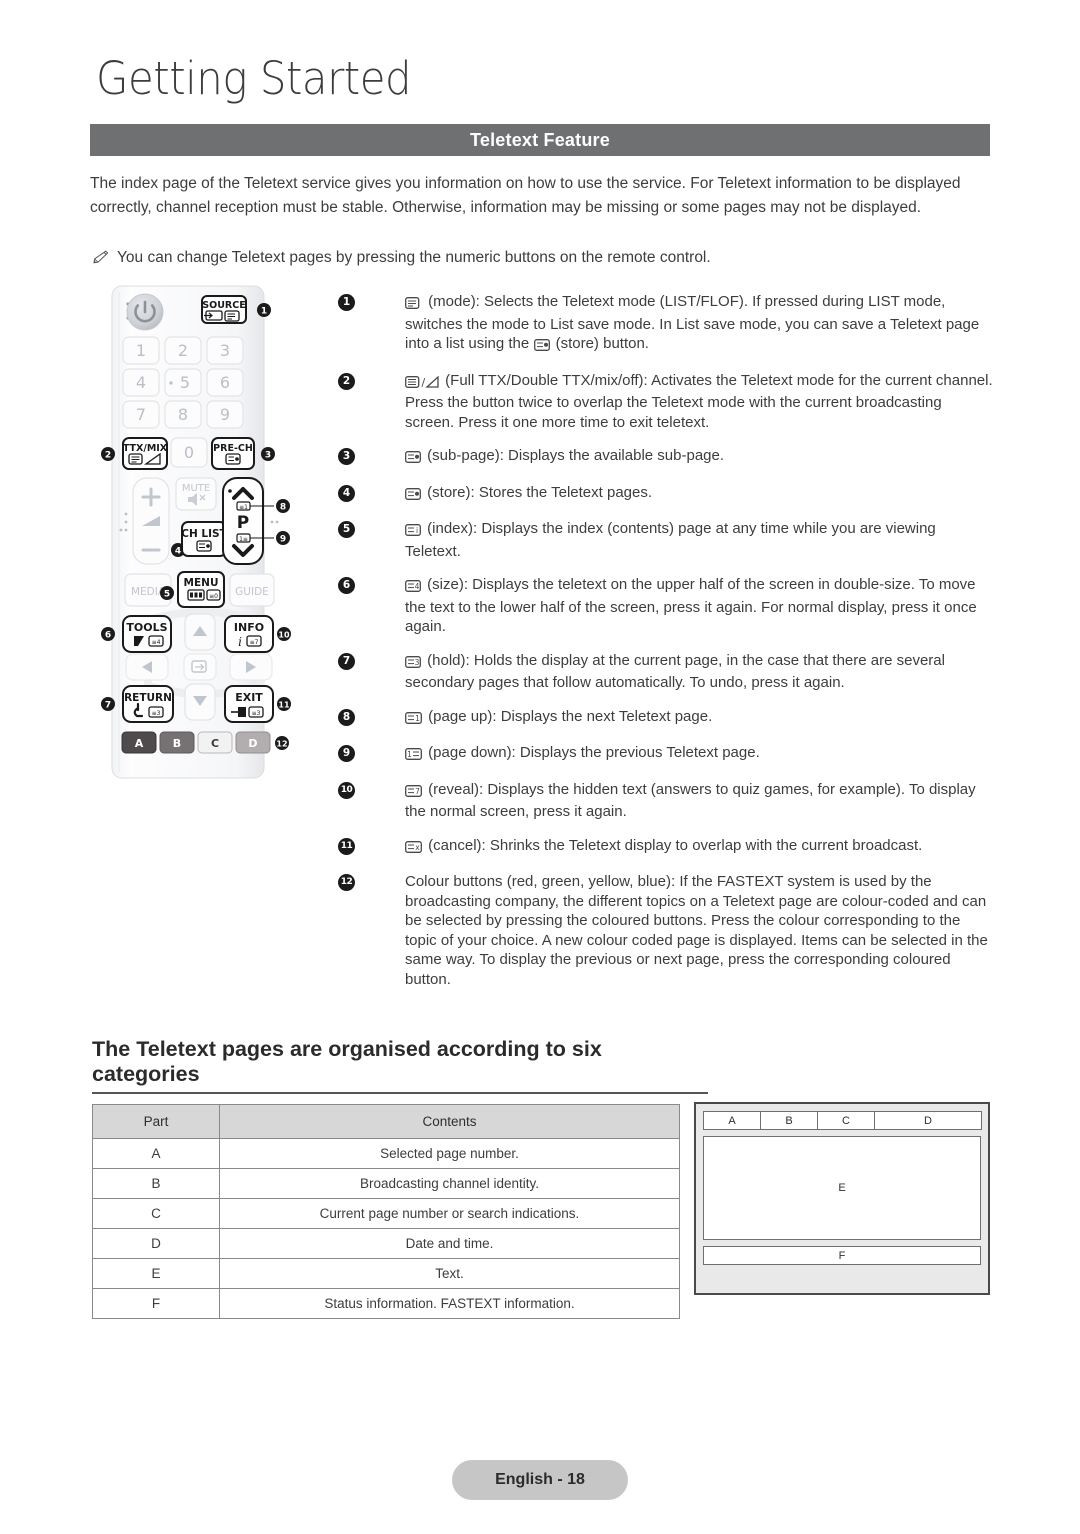  What do you see at coordinates (665, 494) in the screenshot?
I see `list-item: 4 (store): Stores the Teletext pages.` at bounding box center [665, 494].